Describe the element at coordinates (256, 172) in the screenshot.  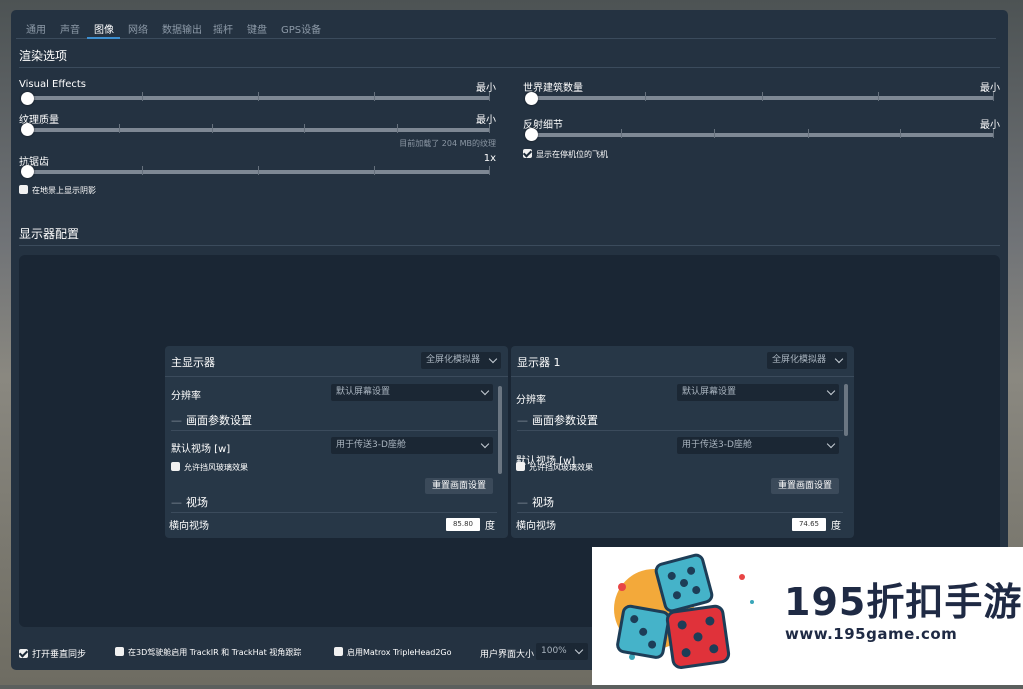
I see `antialiasing-slider` at that location.